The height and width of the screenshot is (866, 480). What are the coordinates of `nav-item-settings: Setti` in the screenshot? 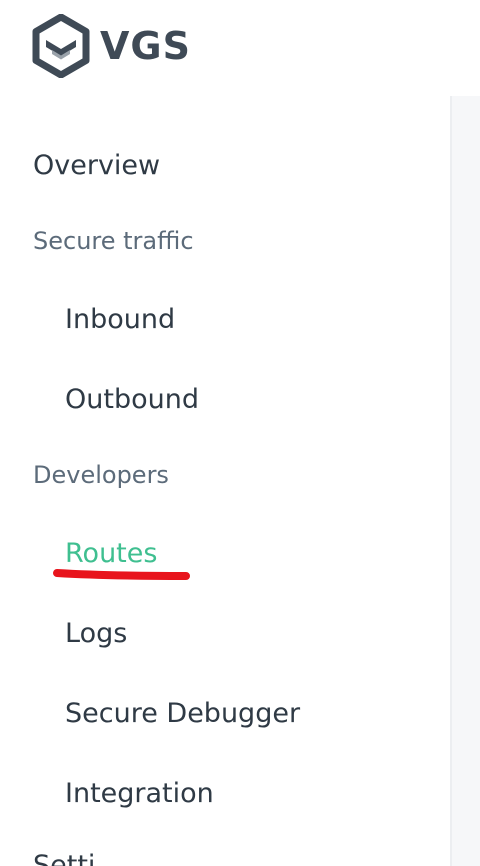 It's located at (64, 859).